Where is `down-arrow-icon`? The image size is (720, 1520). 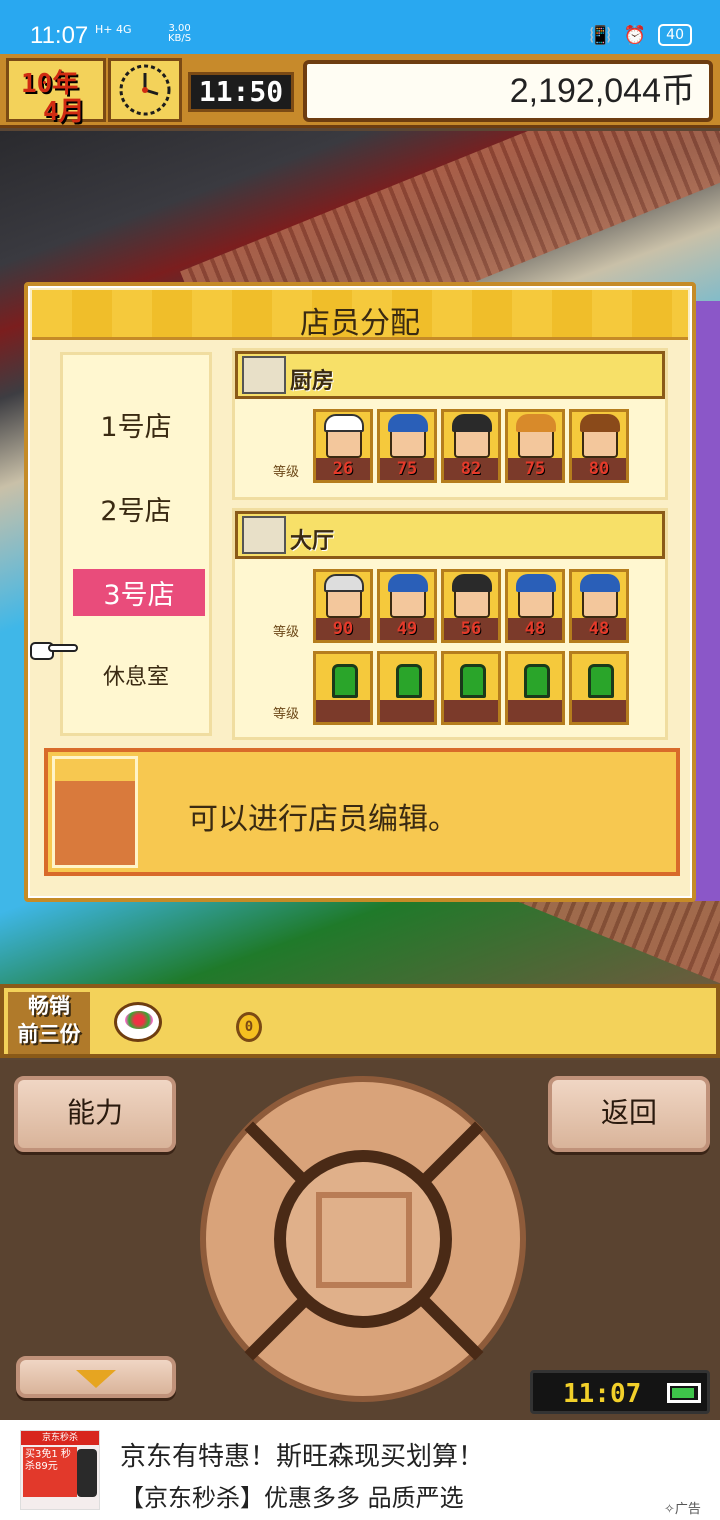 down-arrow-icon is located at coordinates (96, 1379).